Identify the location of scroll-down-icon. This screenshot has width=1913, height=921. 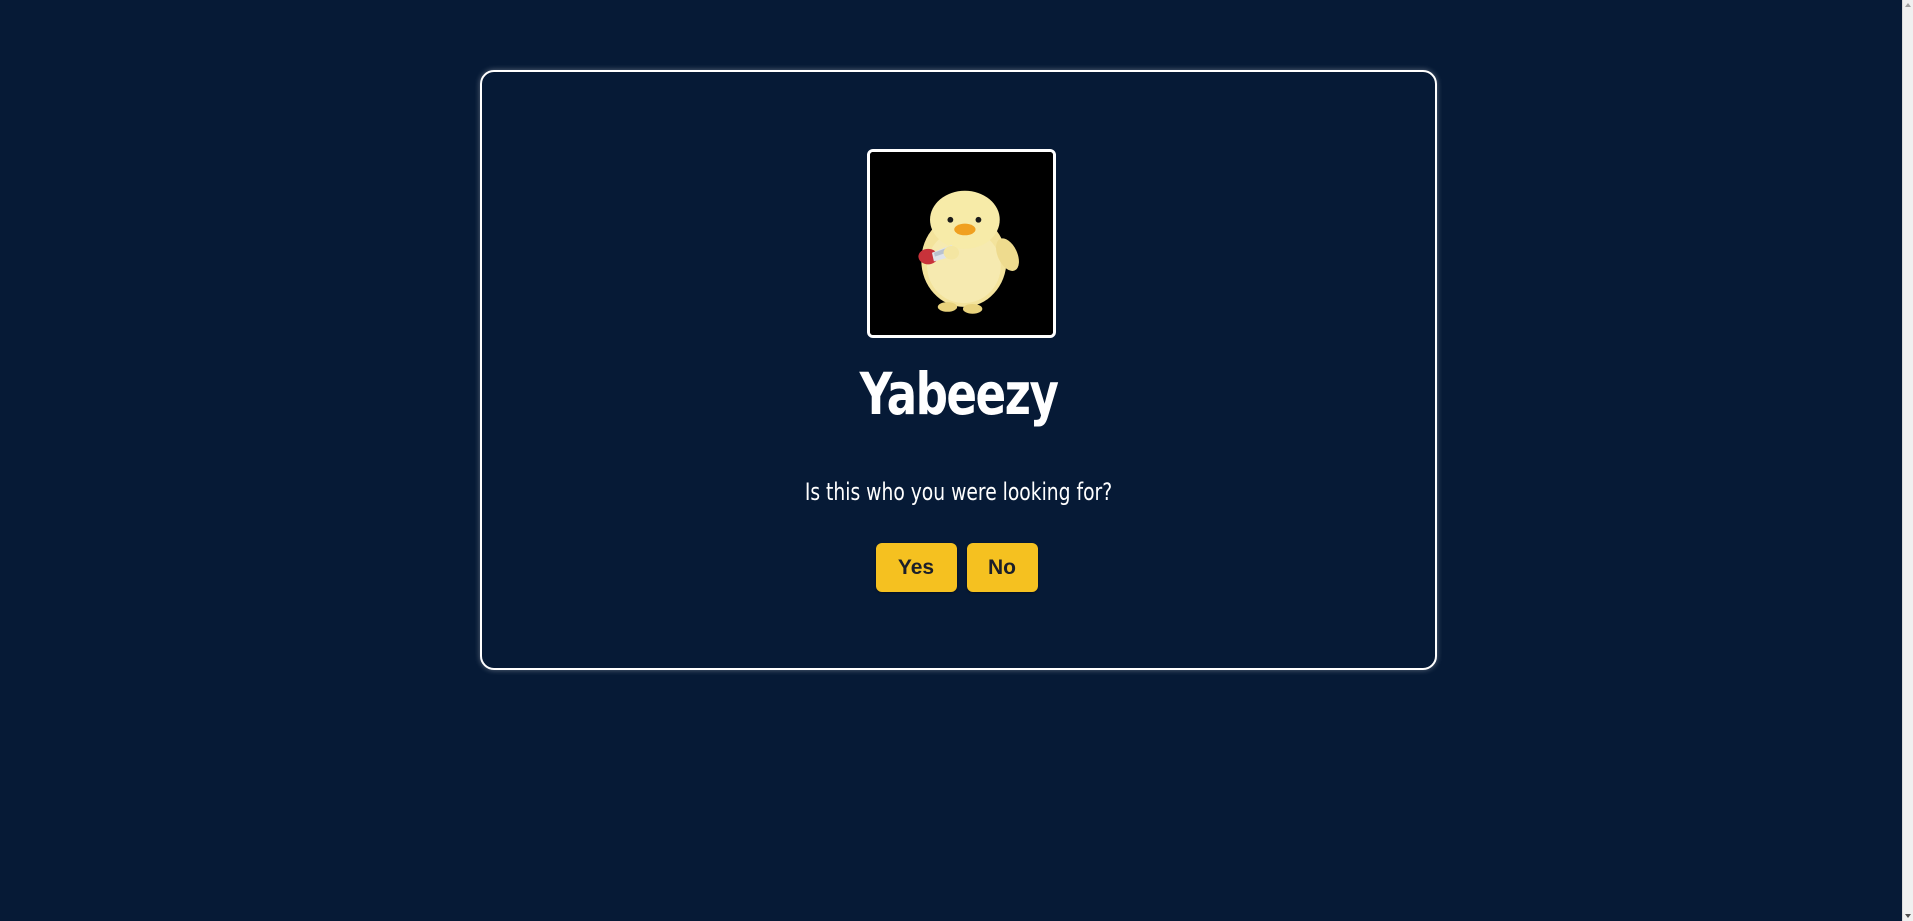
(1908, 916).